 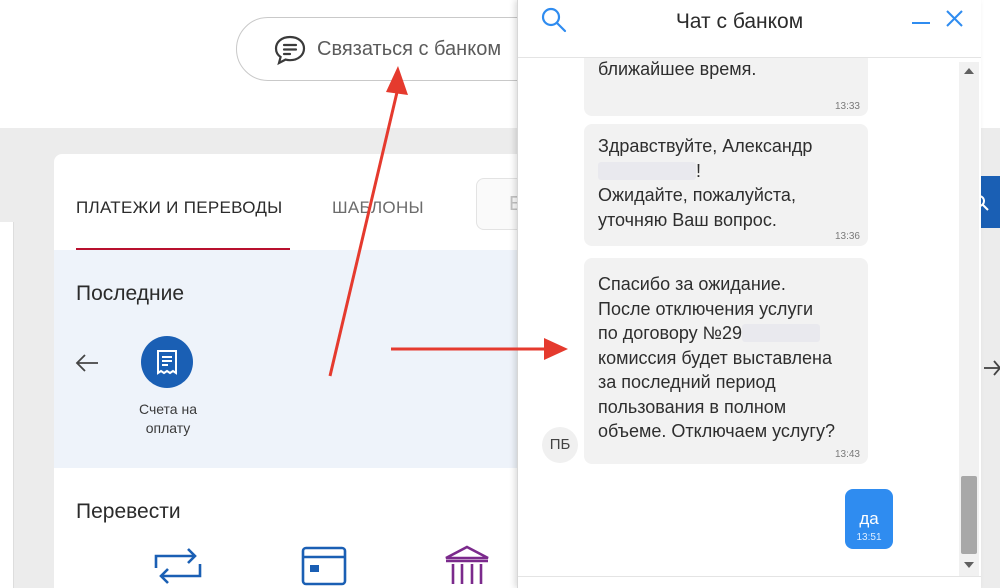 What do you see at coordinates (992, 368) in the screenshot?
I see `arrow-right-icon` at bounding box center [992, 368].